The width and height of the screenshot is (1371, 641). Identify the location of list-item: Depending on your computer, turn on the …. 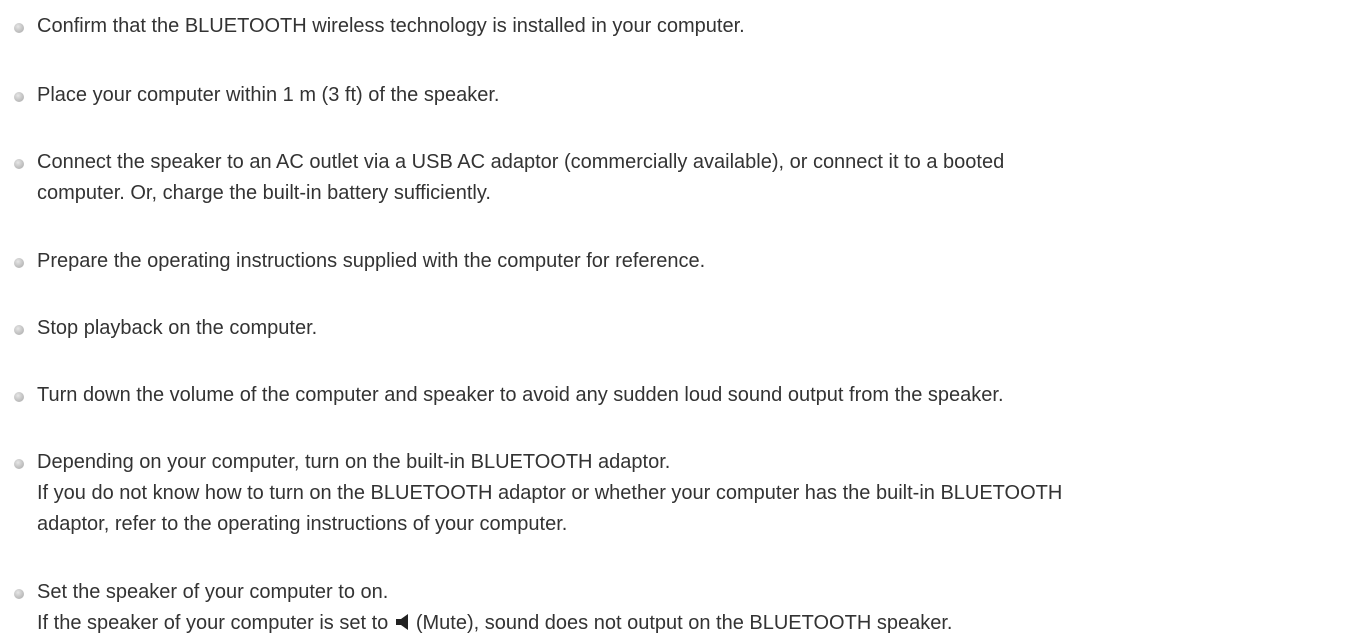
(685, 493).